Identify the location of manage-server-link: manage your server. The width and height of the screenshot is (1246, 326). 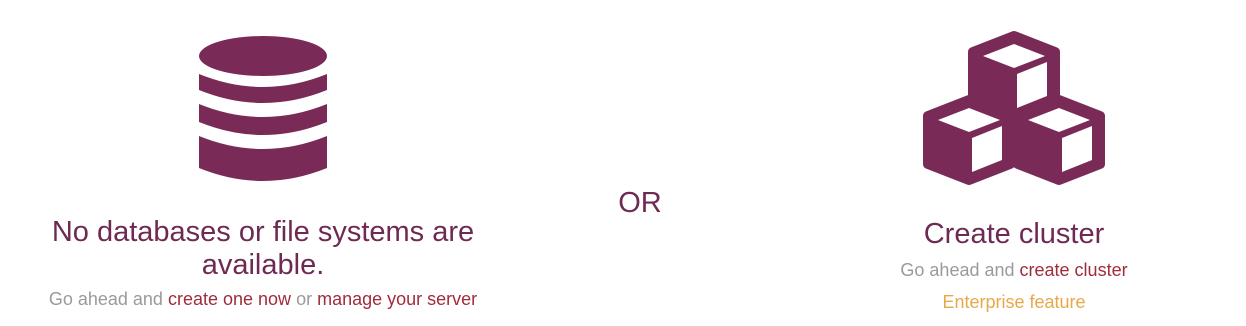
(397, 299).